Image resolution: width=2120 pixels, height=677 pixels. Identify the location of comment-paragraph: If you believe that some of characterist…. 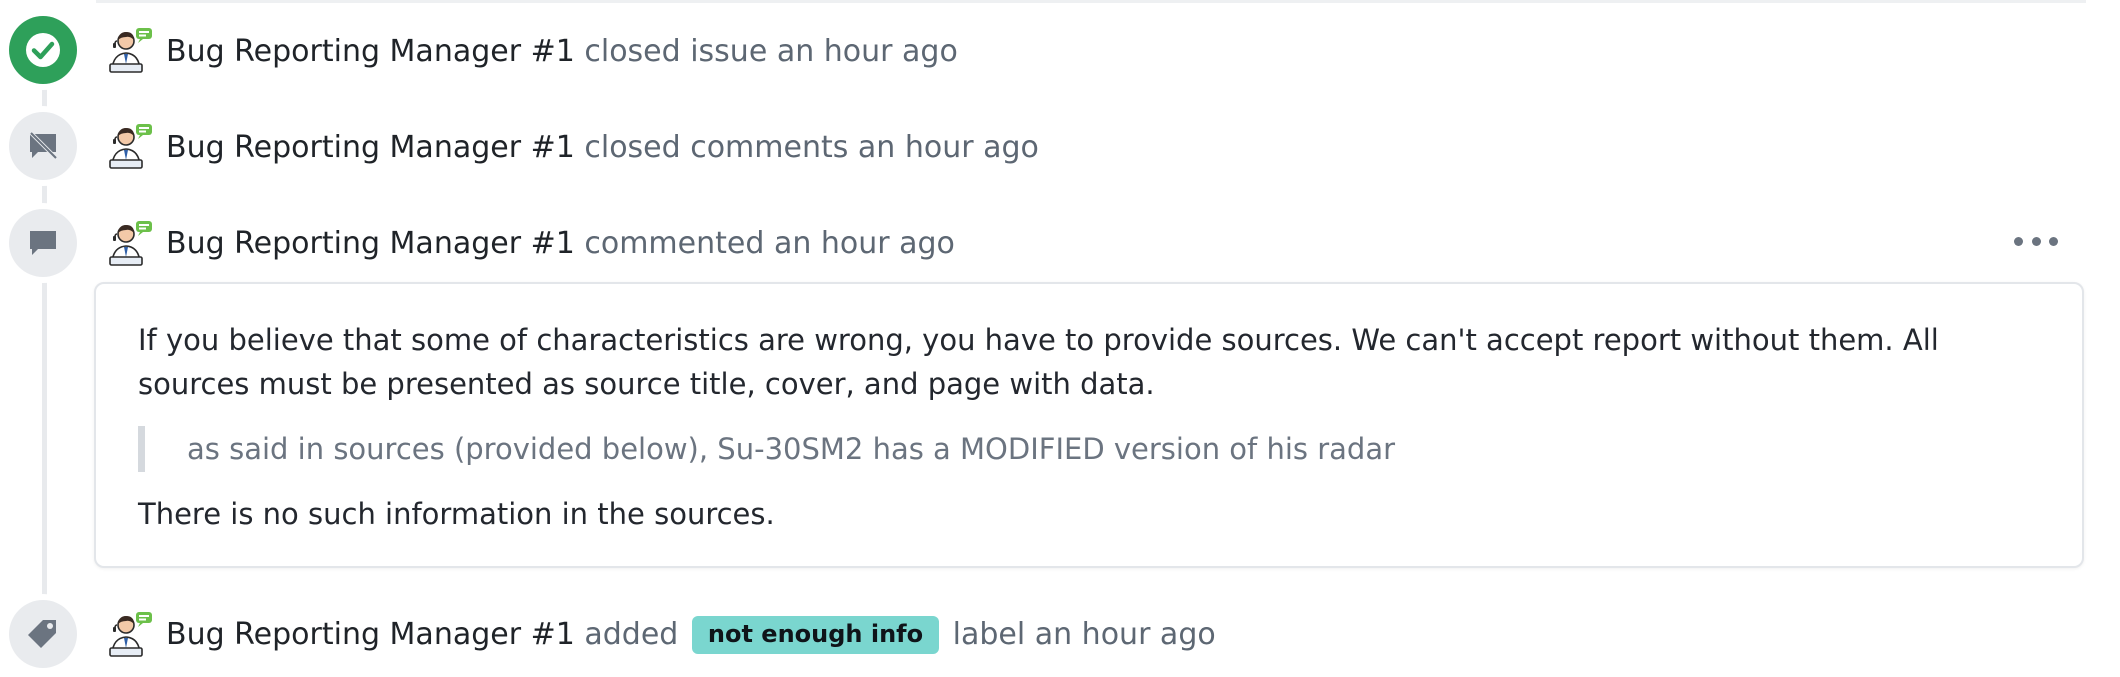
(1038, 362).